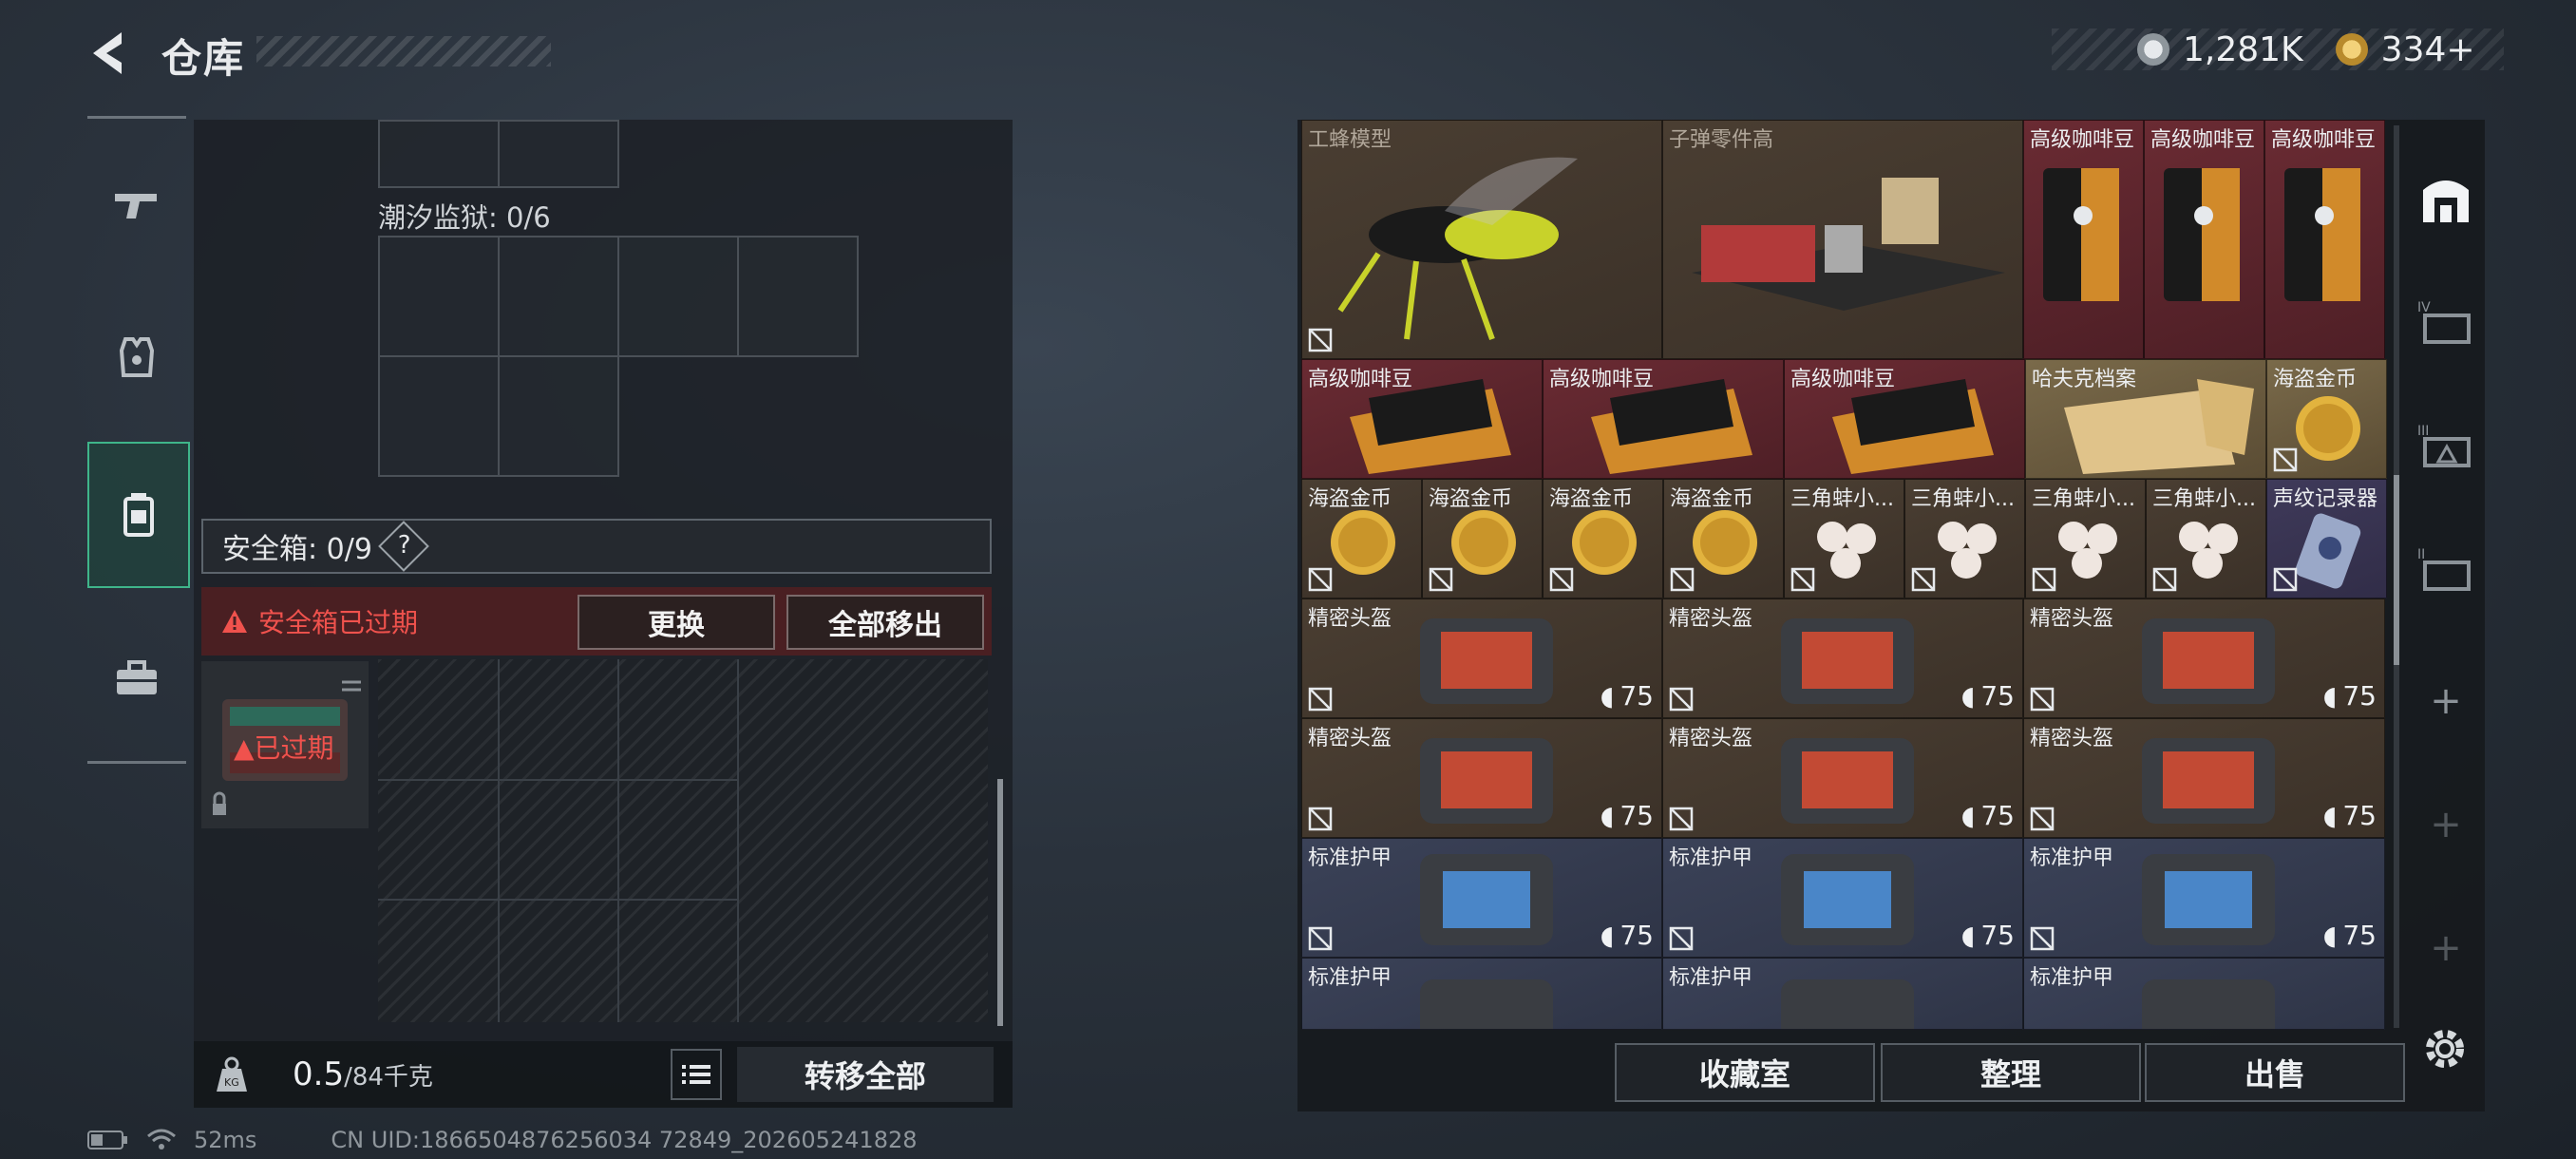 This screenshot has height=1159, width=2576. I want to click on left-nav, so click(138, 440).